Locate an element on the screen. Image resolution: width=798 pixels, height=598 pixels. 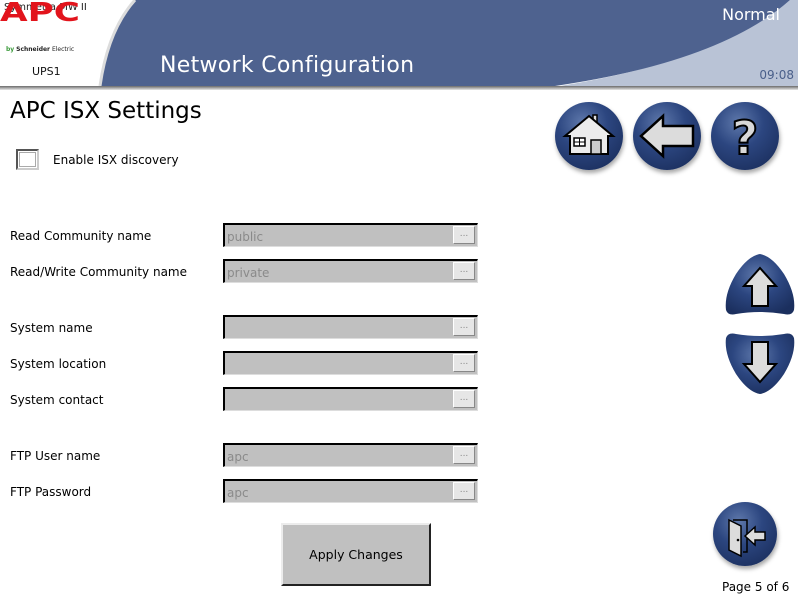
ftp-password-label: FTP Password is located at coordinates (51, 492).